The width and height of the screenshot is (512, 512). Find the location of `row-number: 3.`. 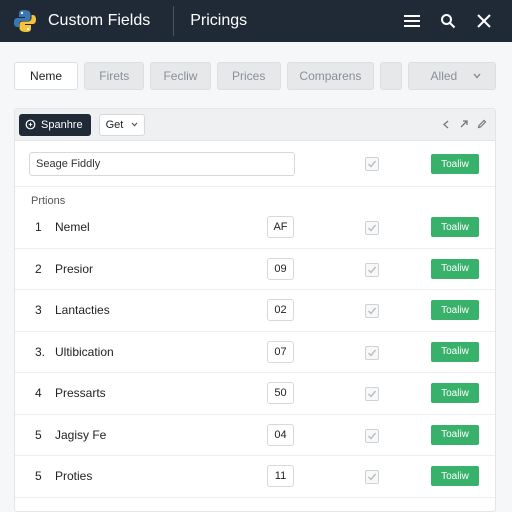

row-number: 3. is located at coordinates (40, 351).